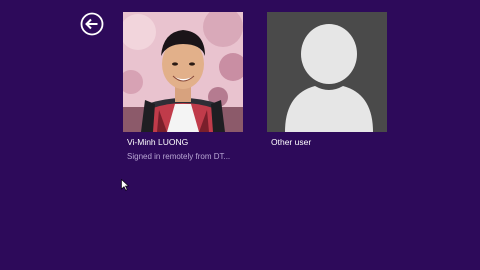 The height and width of the screenshot is (270, 480). I want to click on mouse-cursor-icon, so click(125, 185).